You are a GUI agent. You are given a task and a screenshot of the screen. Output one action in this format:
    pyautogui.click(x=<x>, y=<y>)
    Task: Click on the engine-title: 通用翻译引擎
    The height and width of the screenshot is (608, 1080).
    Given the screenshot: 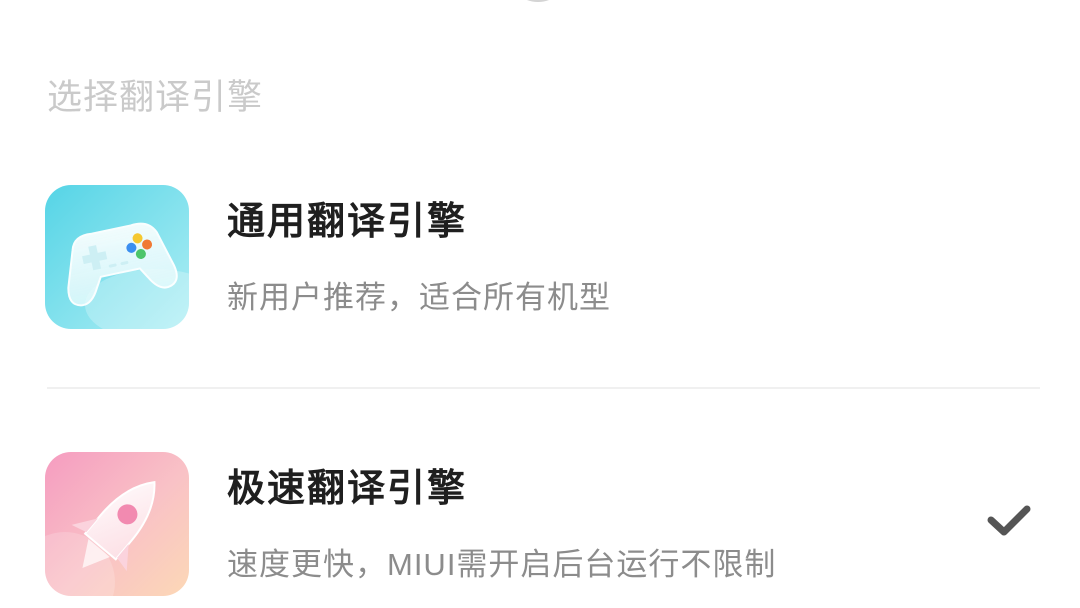 What is the action you would take?
    pyautogui.click(x=347, y=222)
    